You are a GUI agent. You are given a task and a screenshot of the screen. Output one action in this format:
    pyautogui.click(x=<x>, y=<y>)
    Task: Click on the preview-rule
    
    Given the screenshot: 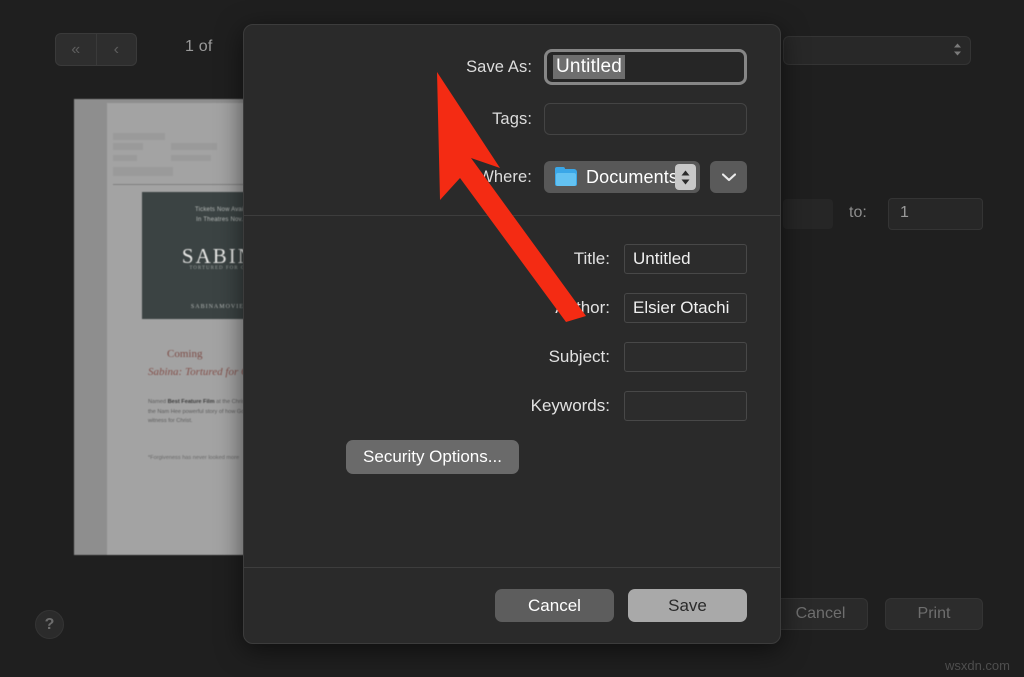 What is the action you would take?
    pyautogui.click(x=181, y=184)
    